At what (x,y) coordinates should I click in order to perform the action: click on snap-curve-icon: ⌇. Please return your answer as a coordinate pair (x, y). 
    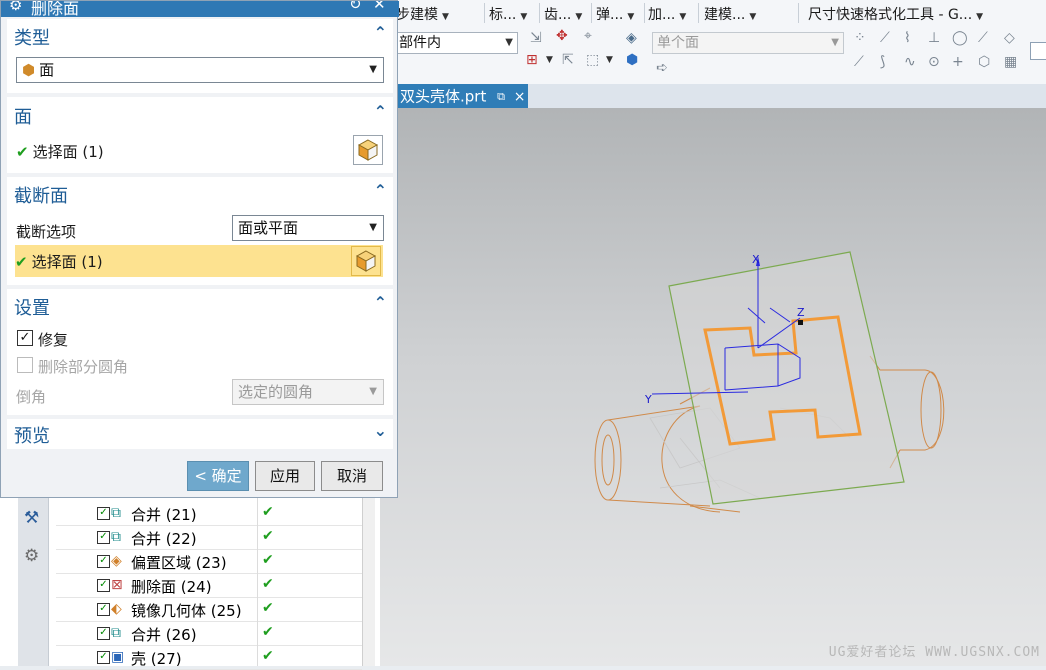
    Looking at the image, I should click on (907, 38).